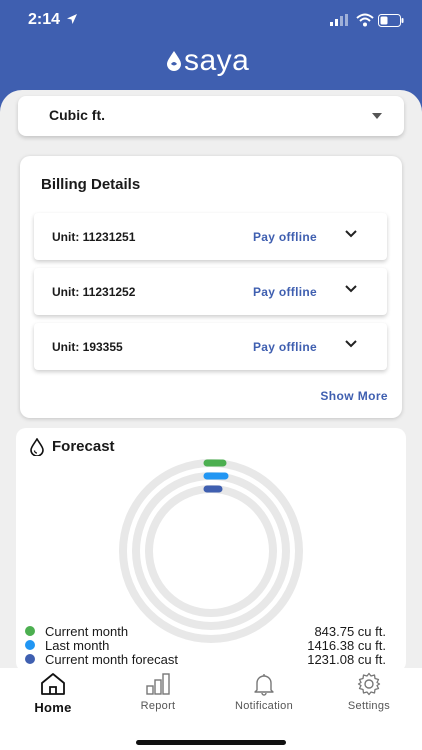 This screenshot has width=422, height=750. What do you see at coordinates (210, 291) in the screenshot?
I see `billing-row: Unit: 11231252 Pay offline` at bounding box center [210, 291].